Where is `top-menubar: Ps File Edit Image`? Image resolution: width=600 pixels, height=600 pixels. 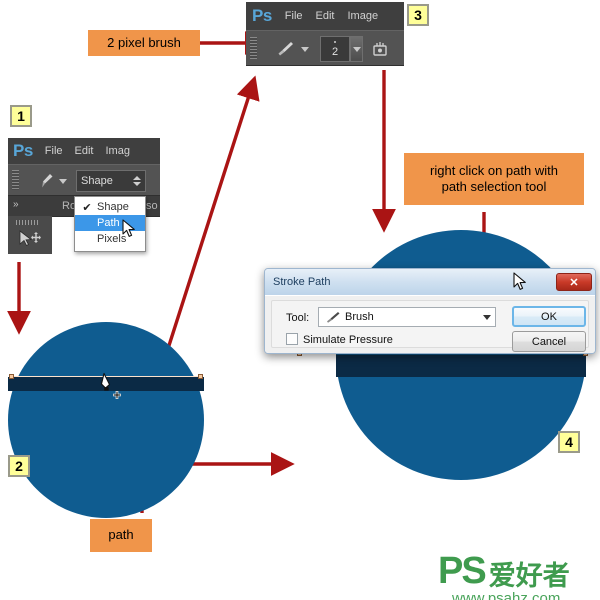
top-menubar: Ps File Edit Image is located at coordinates (325, 16).